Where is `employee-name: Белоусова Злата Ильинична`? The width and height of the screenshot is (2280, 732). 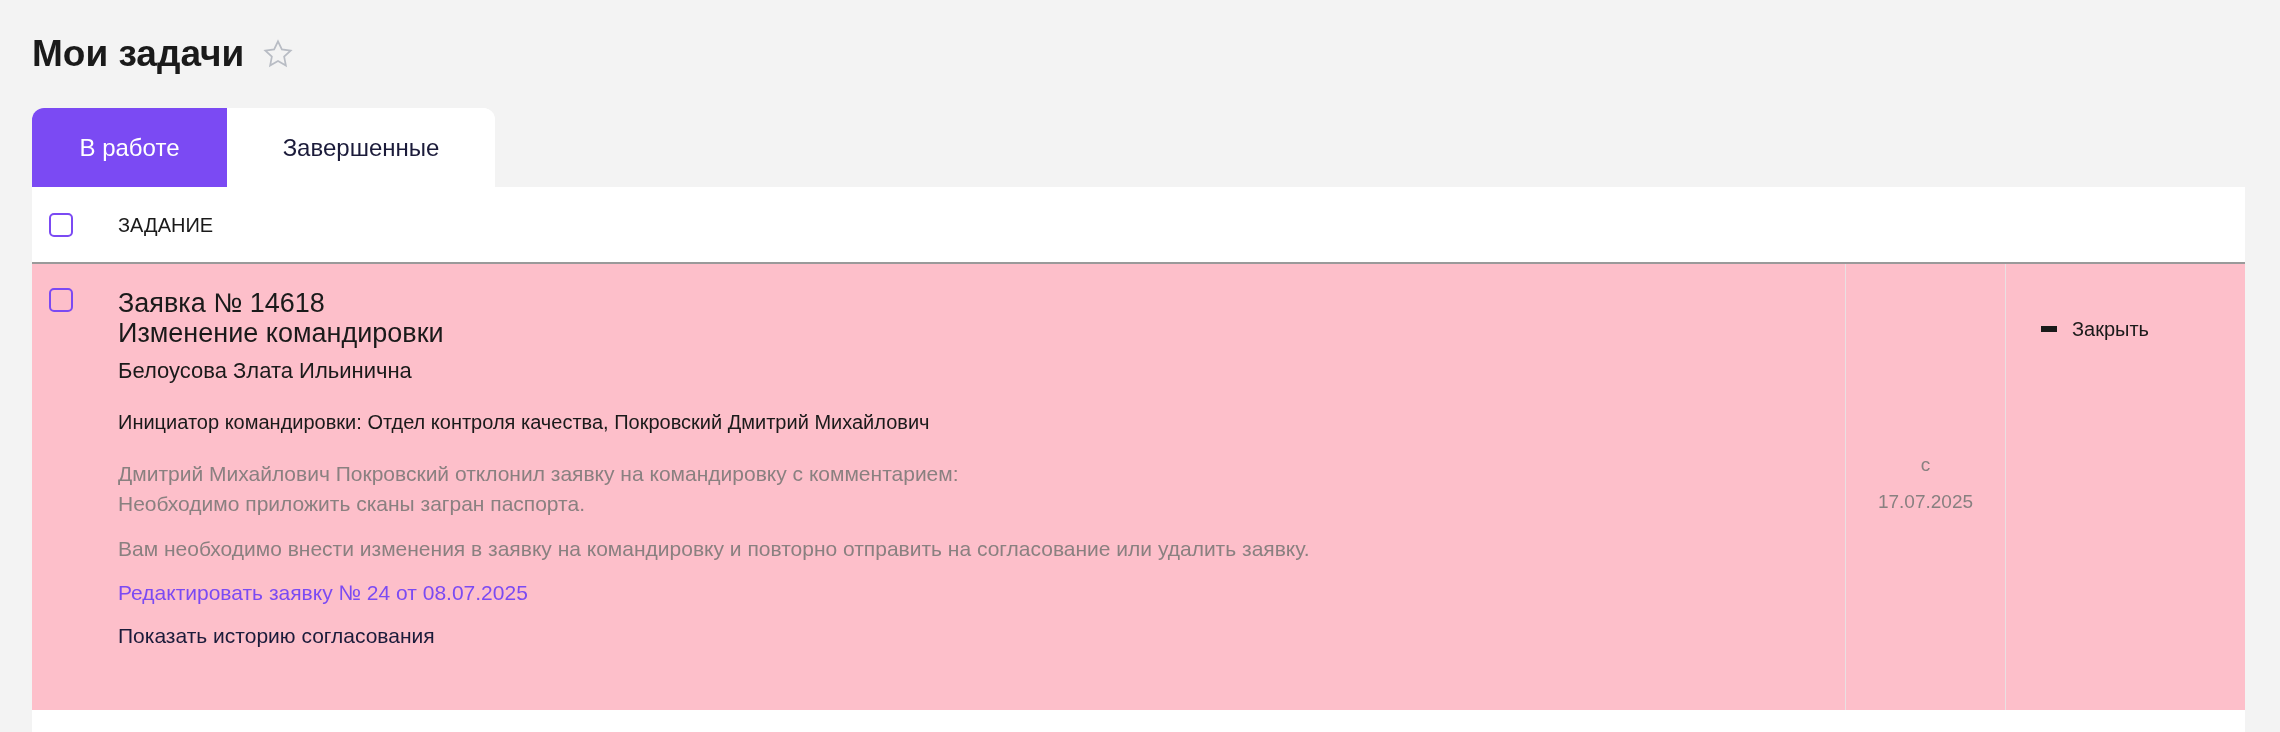
employee-name: Белоусова Злата Ильинична is located at coordinates (265, 371).